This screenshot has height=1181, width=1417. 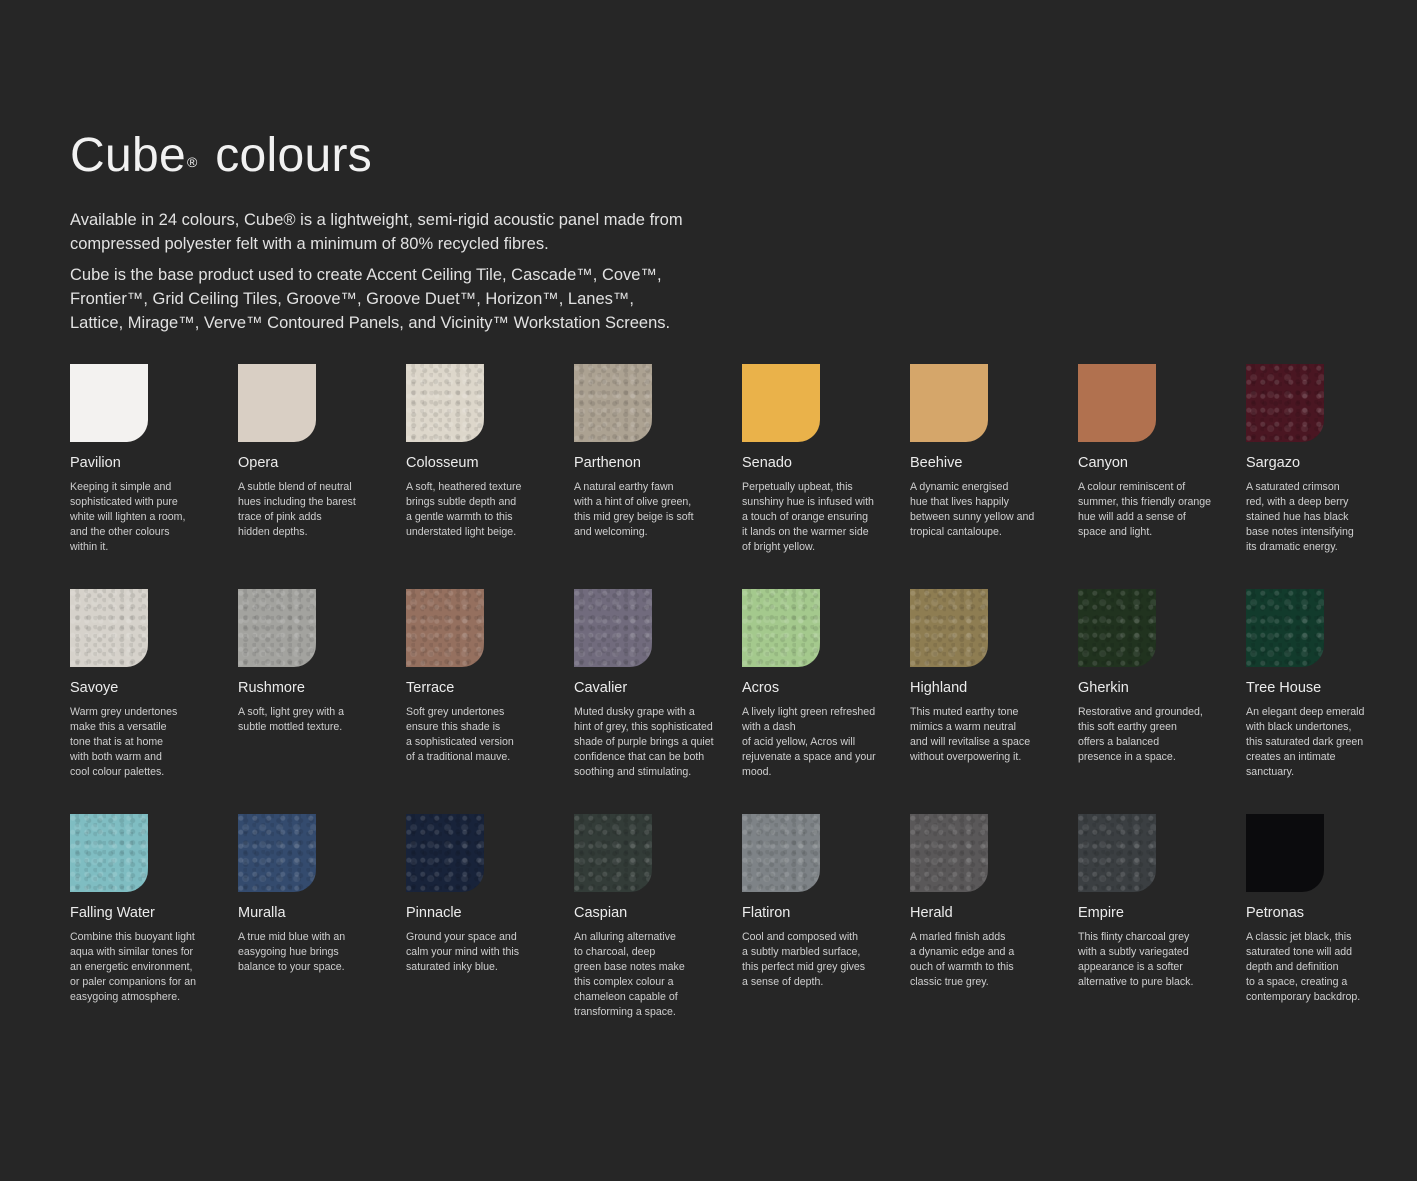 I want to click on colour-name: Sargazo, so click(x=1273, y=463).